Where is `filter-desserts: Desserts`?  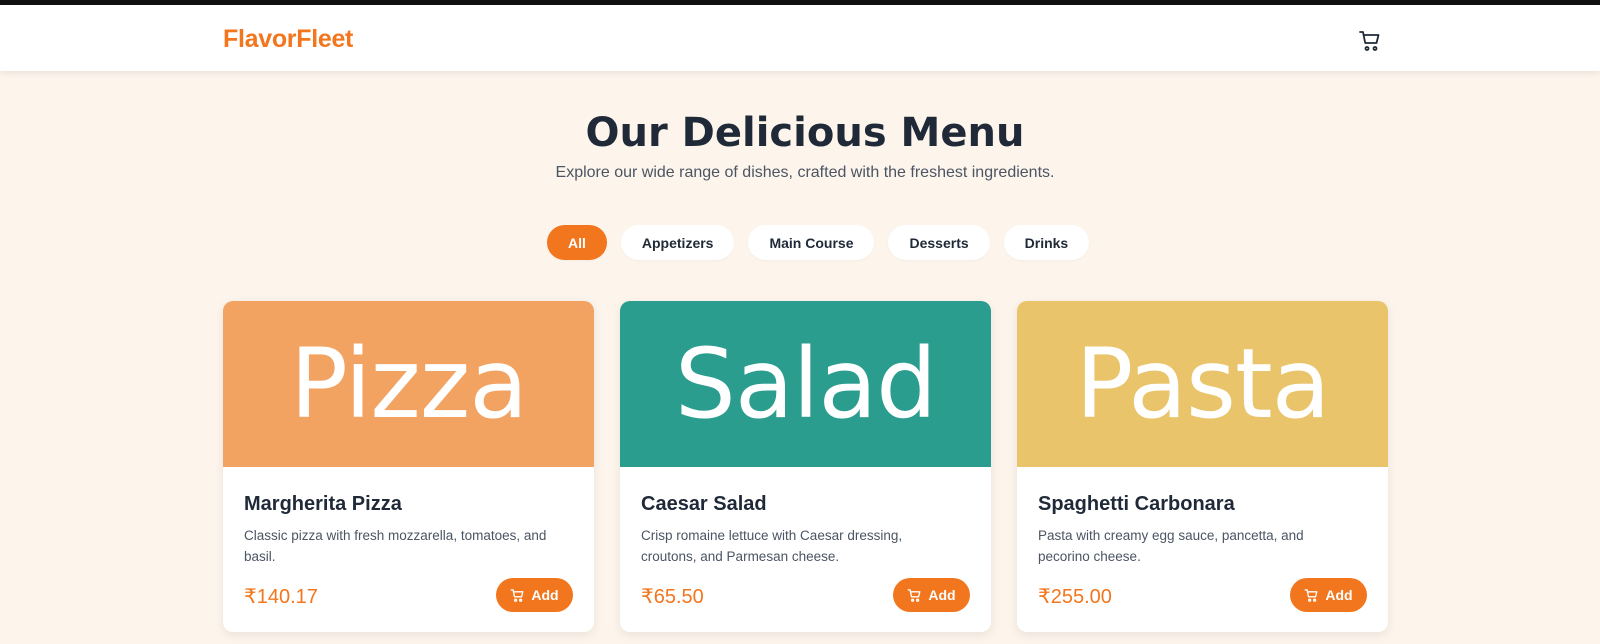
filter-desserts: Desserts is located at coordinates (939, 242).